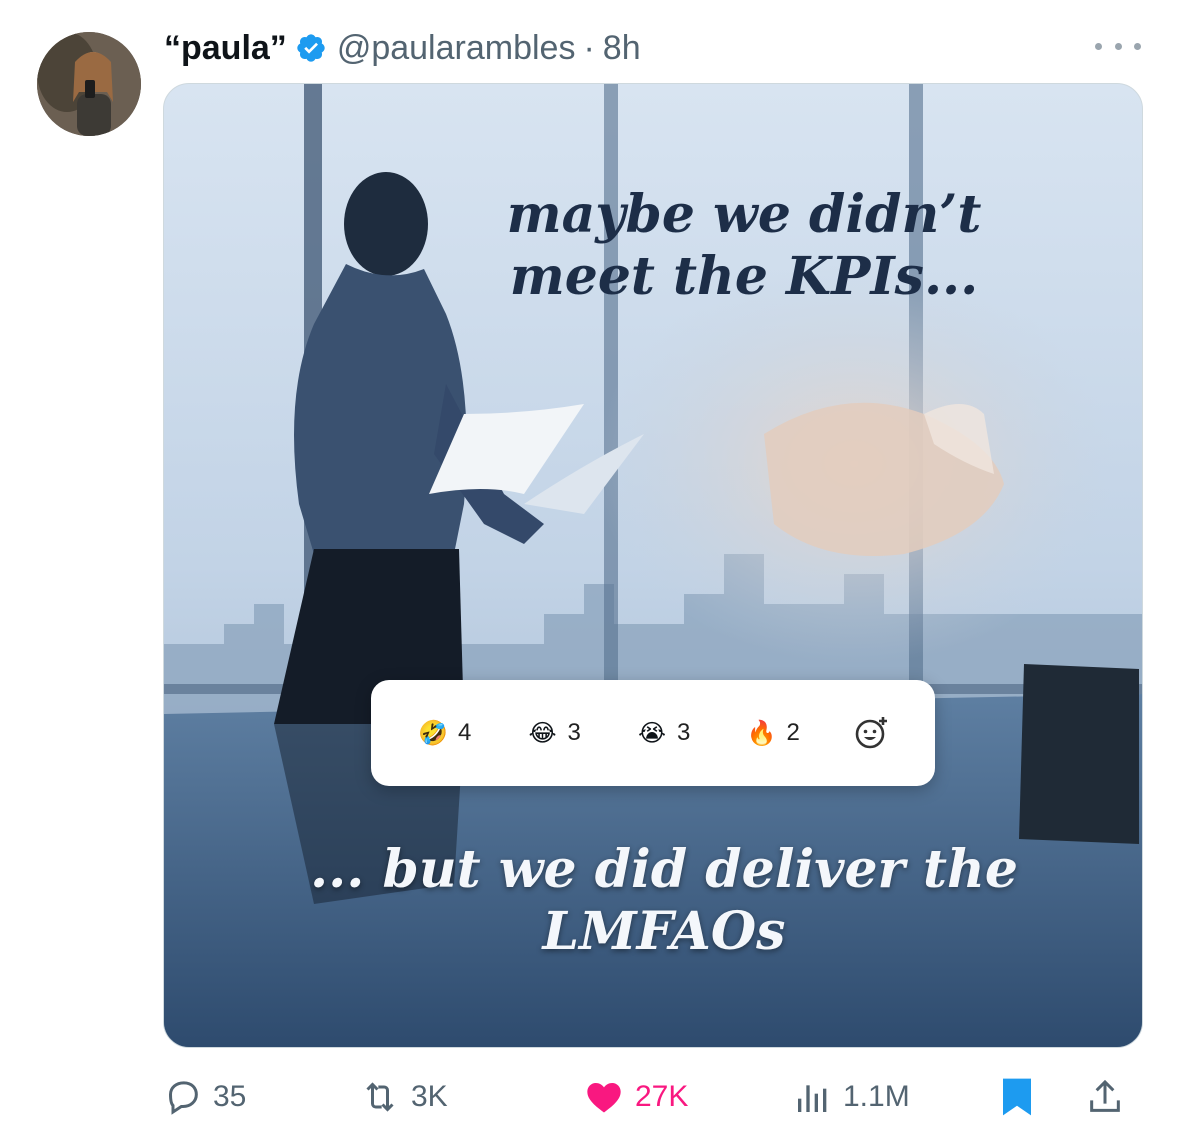 This screenshot has height=1147, width=1179. Describe the element at coordinates (403, 1097) in the screenshot. I see `repost-button: 3K` at that location.